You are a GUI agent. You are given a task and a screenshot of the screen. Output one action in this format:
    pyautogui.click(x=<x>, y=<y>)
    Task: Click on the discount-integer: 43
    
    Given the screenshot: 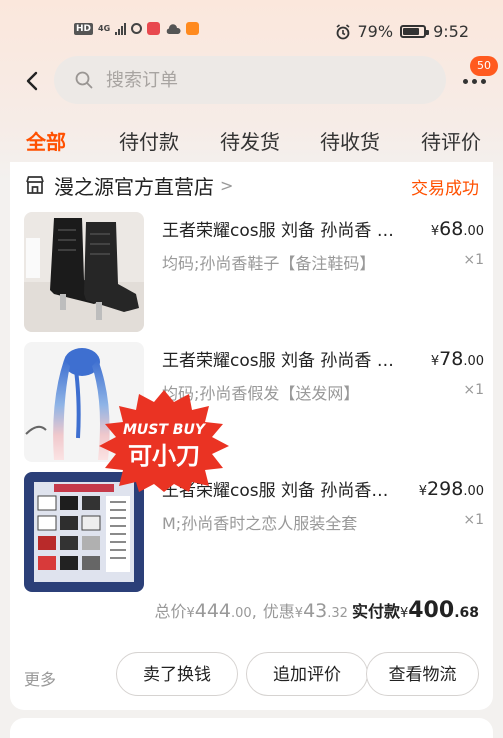 What is the action you would take?
    pyautogui.click(x=315, y=611)
    